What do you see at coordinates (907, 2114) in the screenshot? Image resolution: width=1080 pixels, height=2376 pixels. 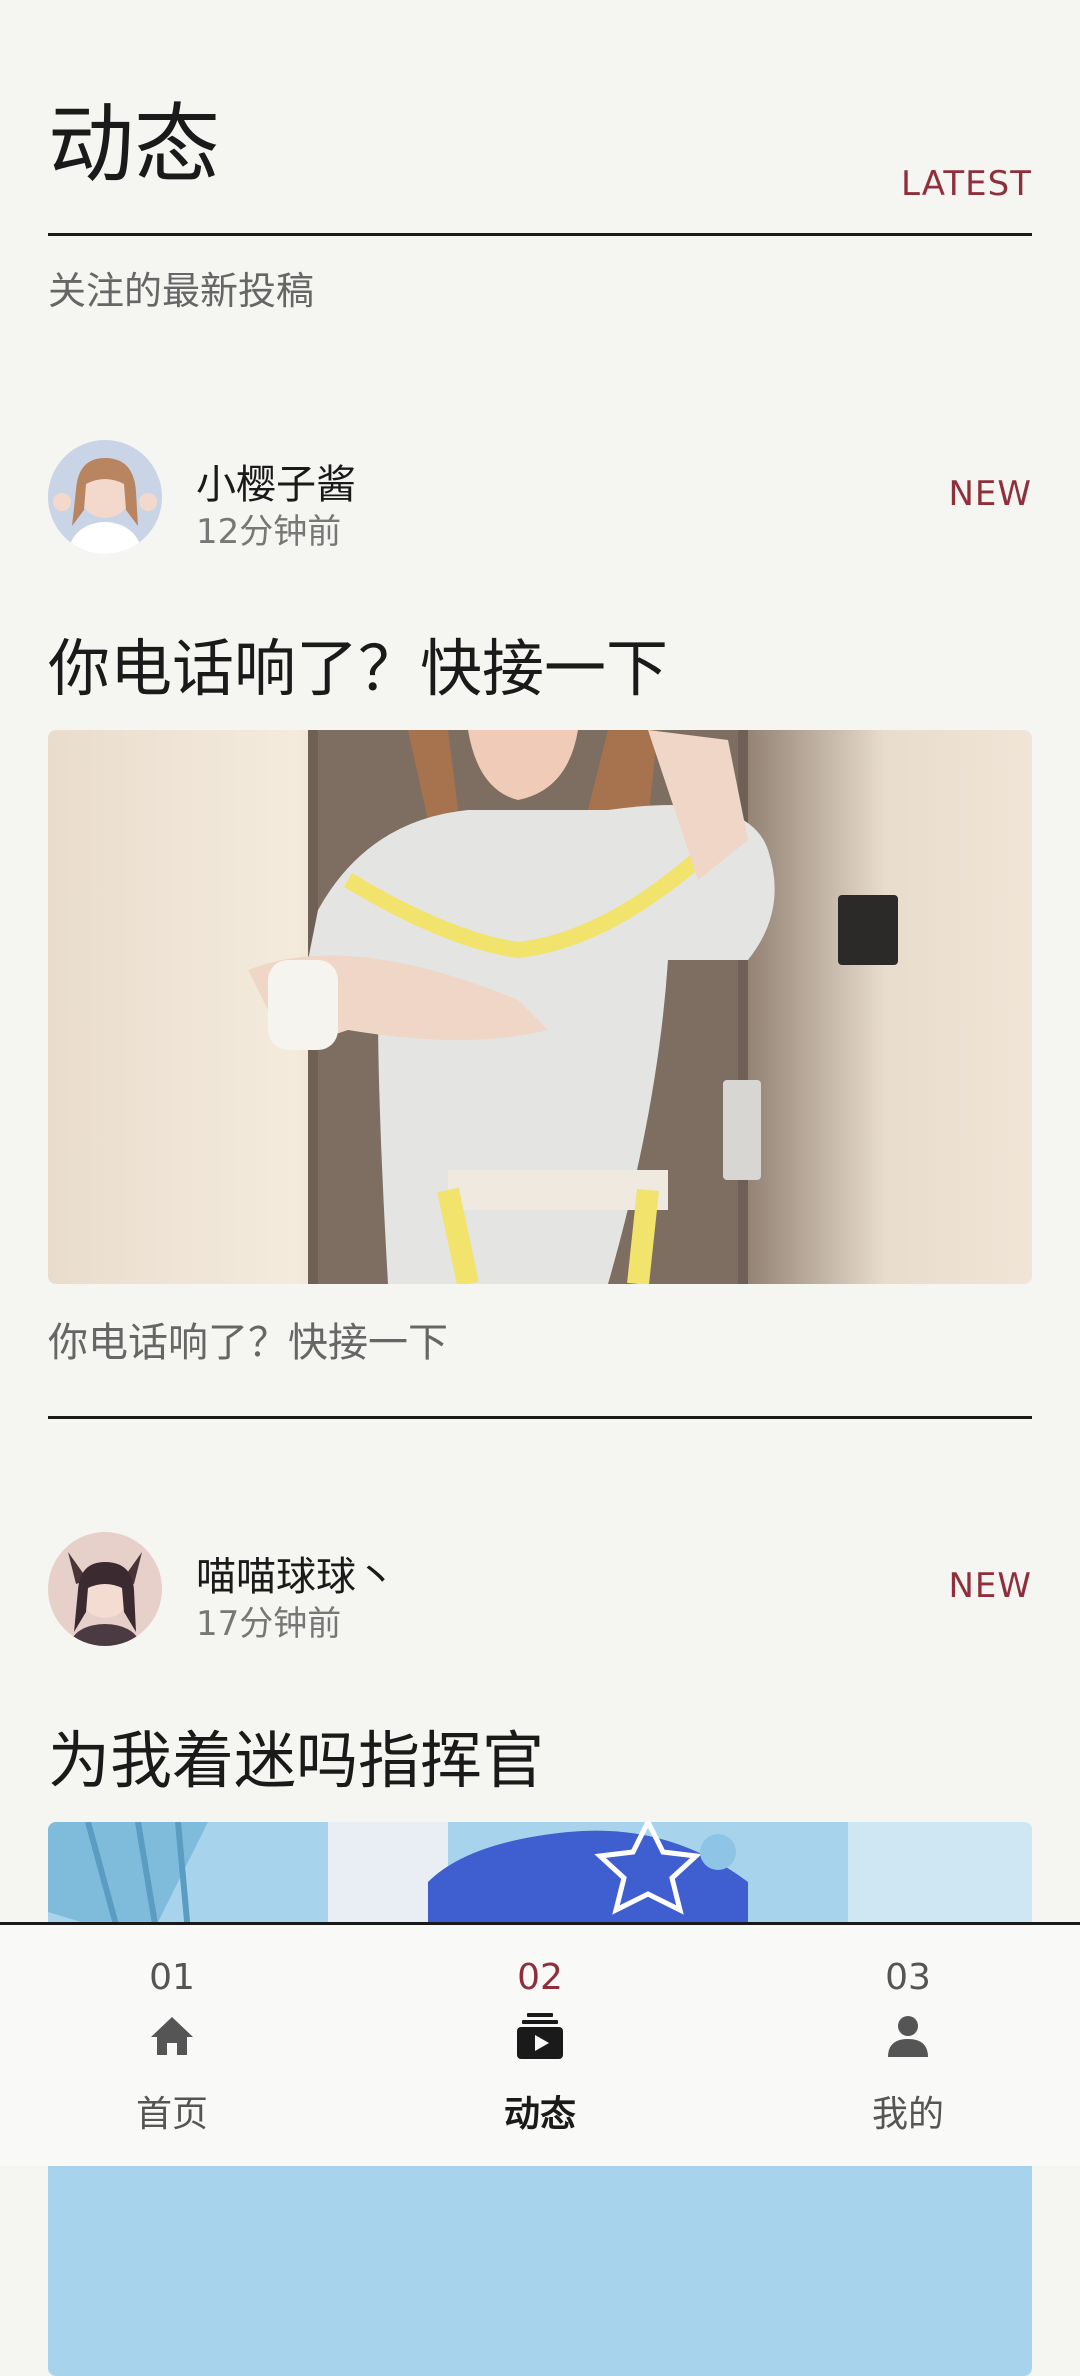 I see `nav-item-label: 我的` at bounding box center [907, 2114].